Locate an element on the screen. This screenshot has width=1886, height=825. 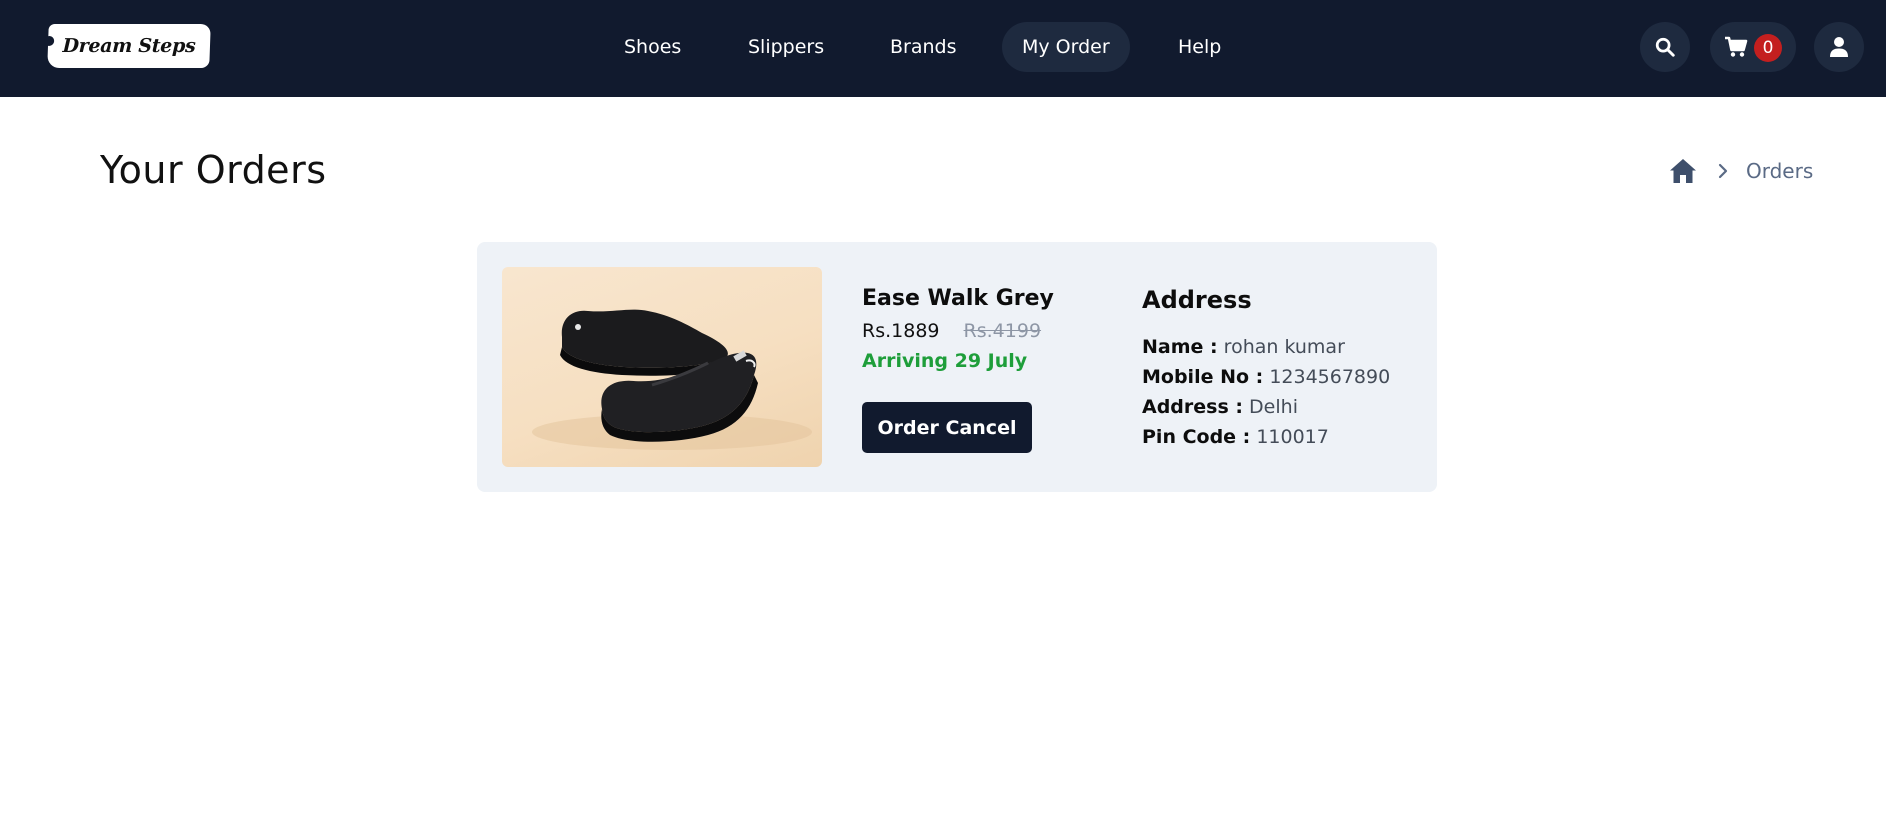
address-city-row: Address : Delhi is located at coordinates (1220, 407).